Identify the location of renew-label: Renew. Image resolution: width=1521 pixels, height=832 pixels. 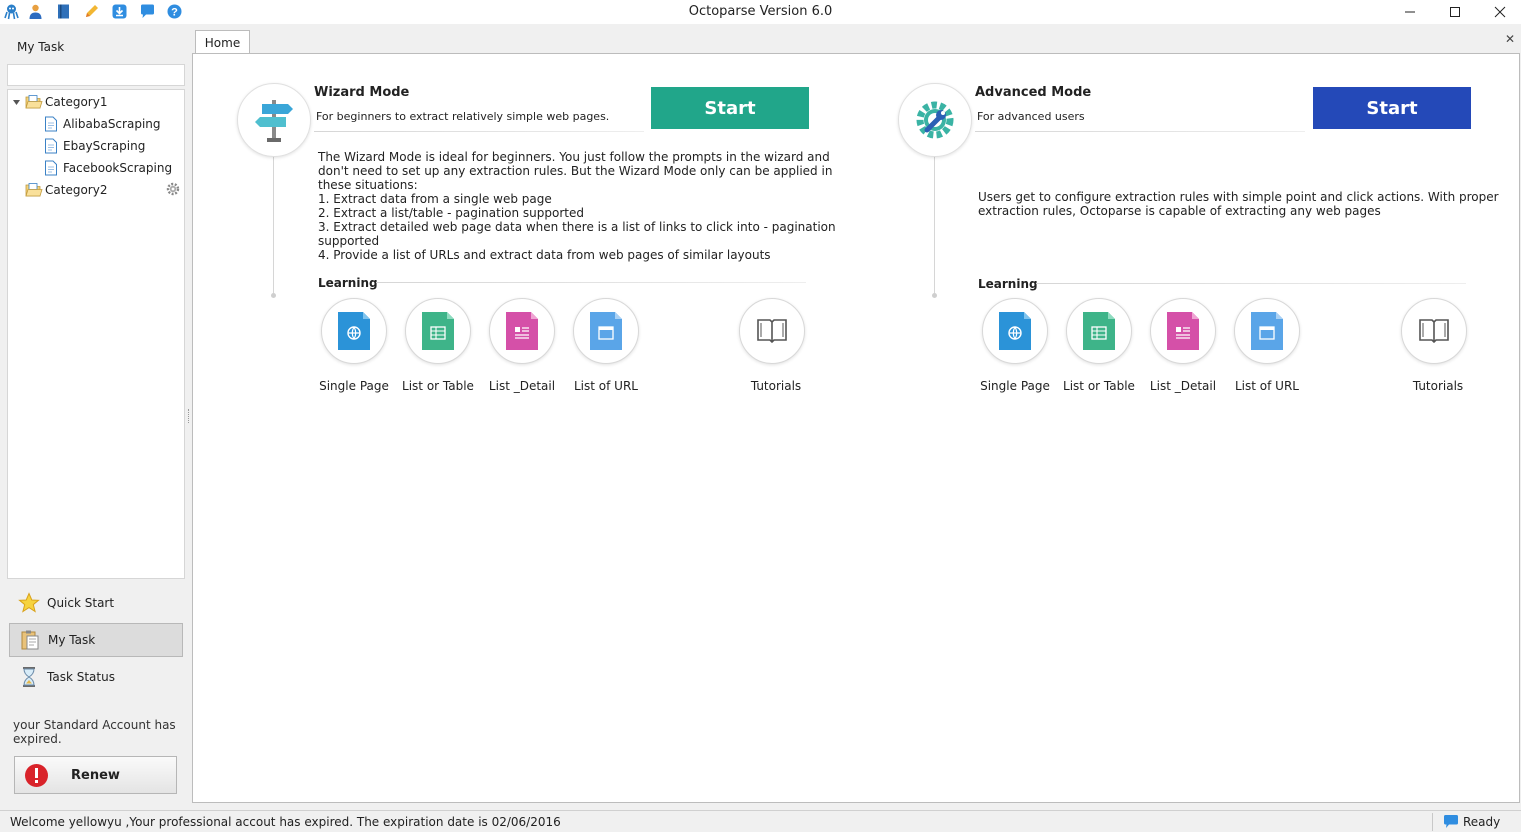
(95, 775).